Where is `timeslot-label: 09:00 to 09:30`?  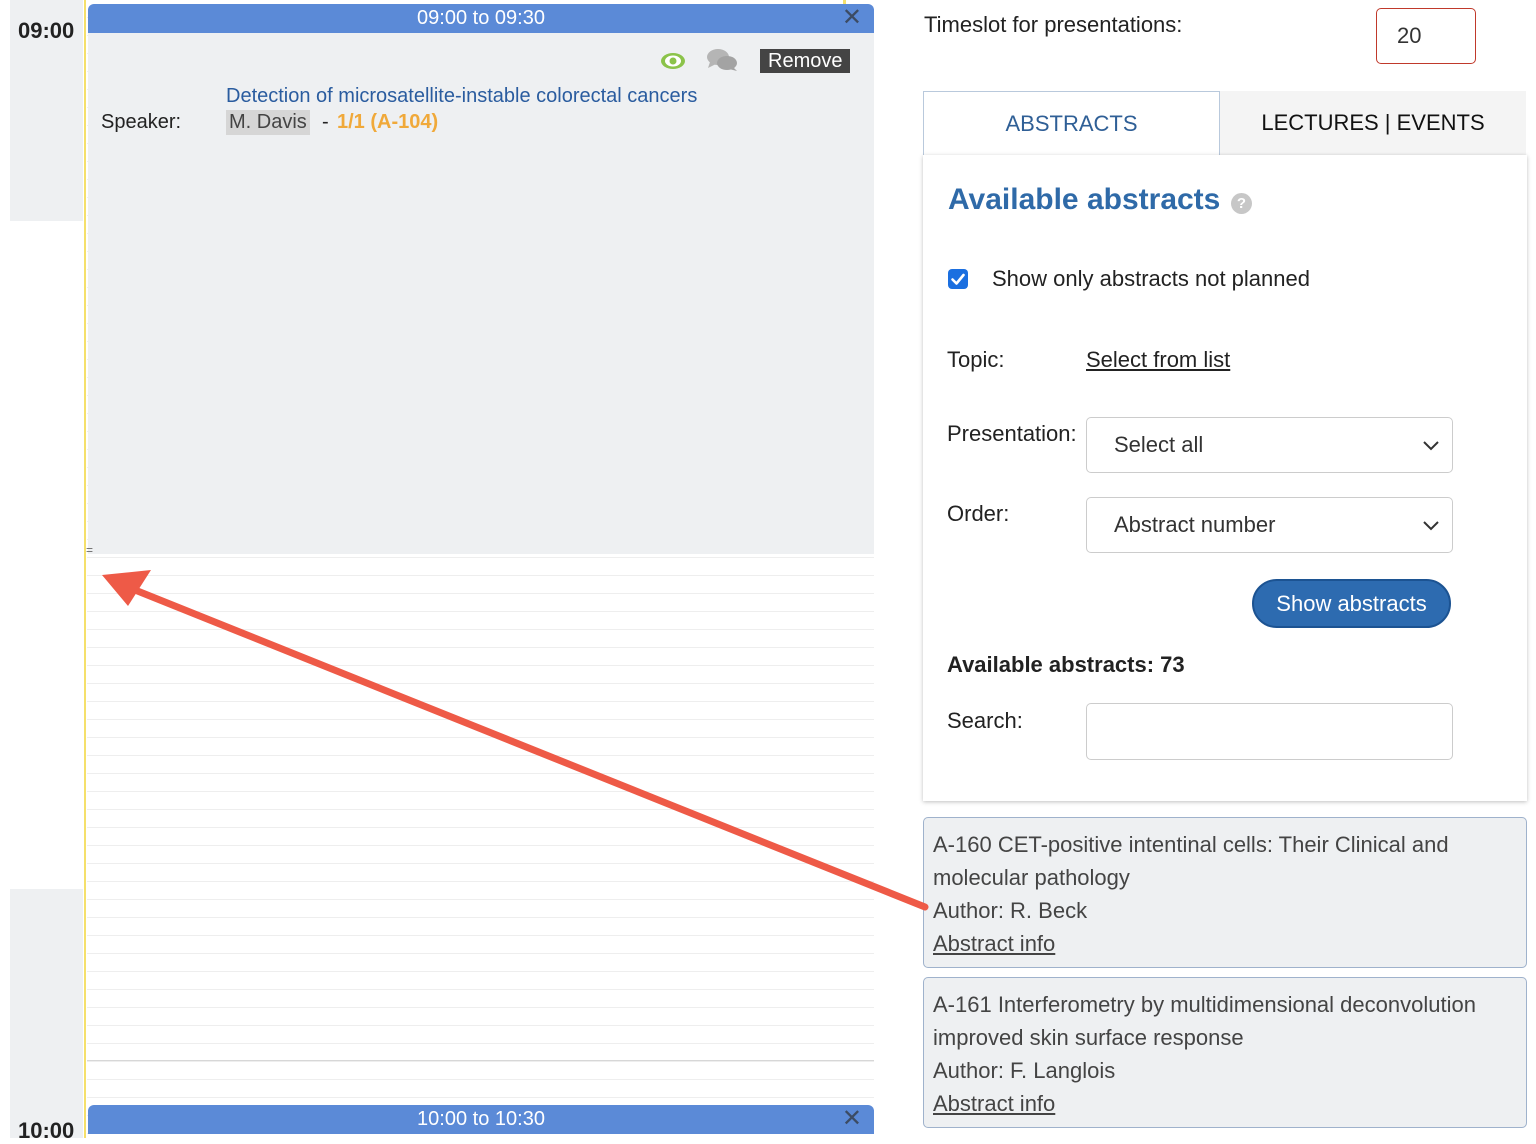
timeslot-label: 09:00 to 09:30 is located at coordinates (481, 18).